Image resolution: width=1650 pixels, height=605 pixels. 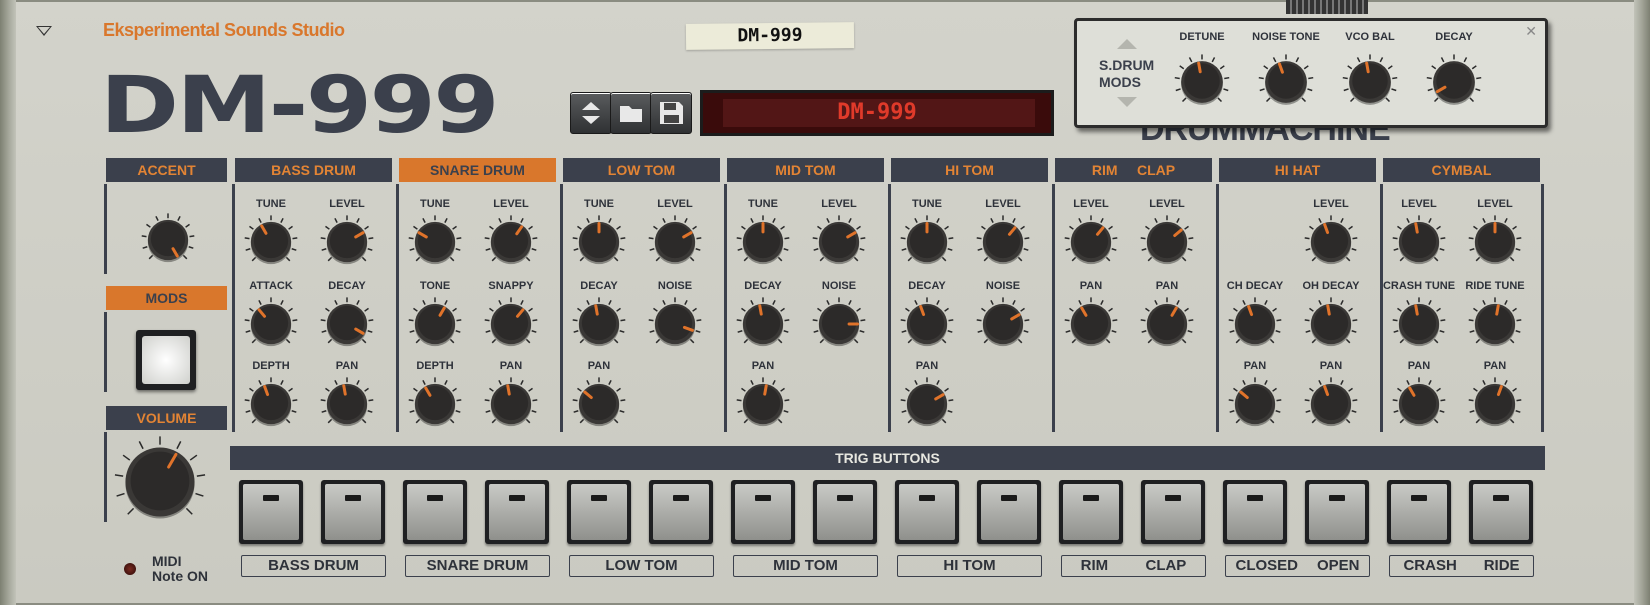 What do you see at coordinates (1454, 84) in the screenshot?
I see `mods-decay-knob` at bounding box center [1454, 84].